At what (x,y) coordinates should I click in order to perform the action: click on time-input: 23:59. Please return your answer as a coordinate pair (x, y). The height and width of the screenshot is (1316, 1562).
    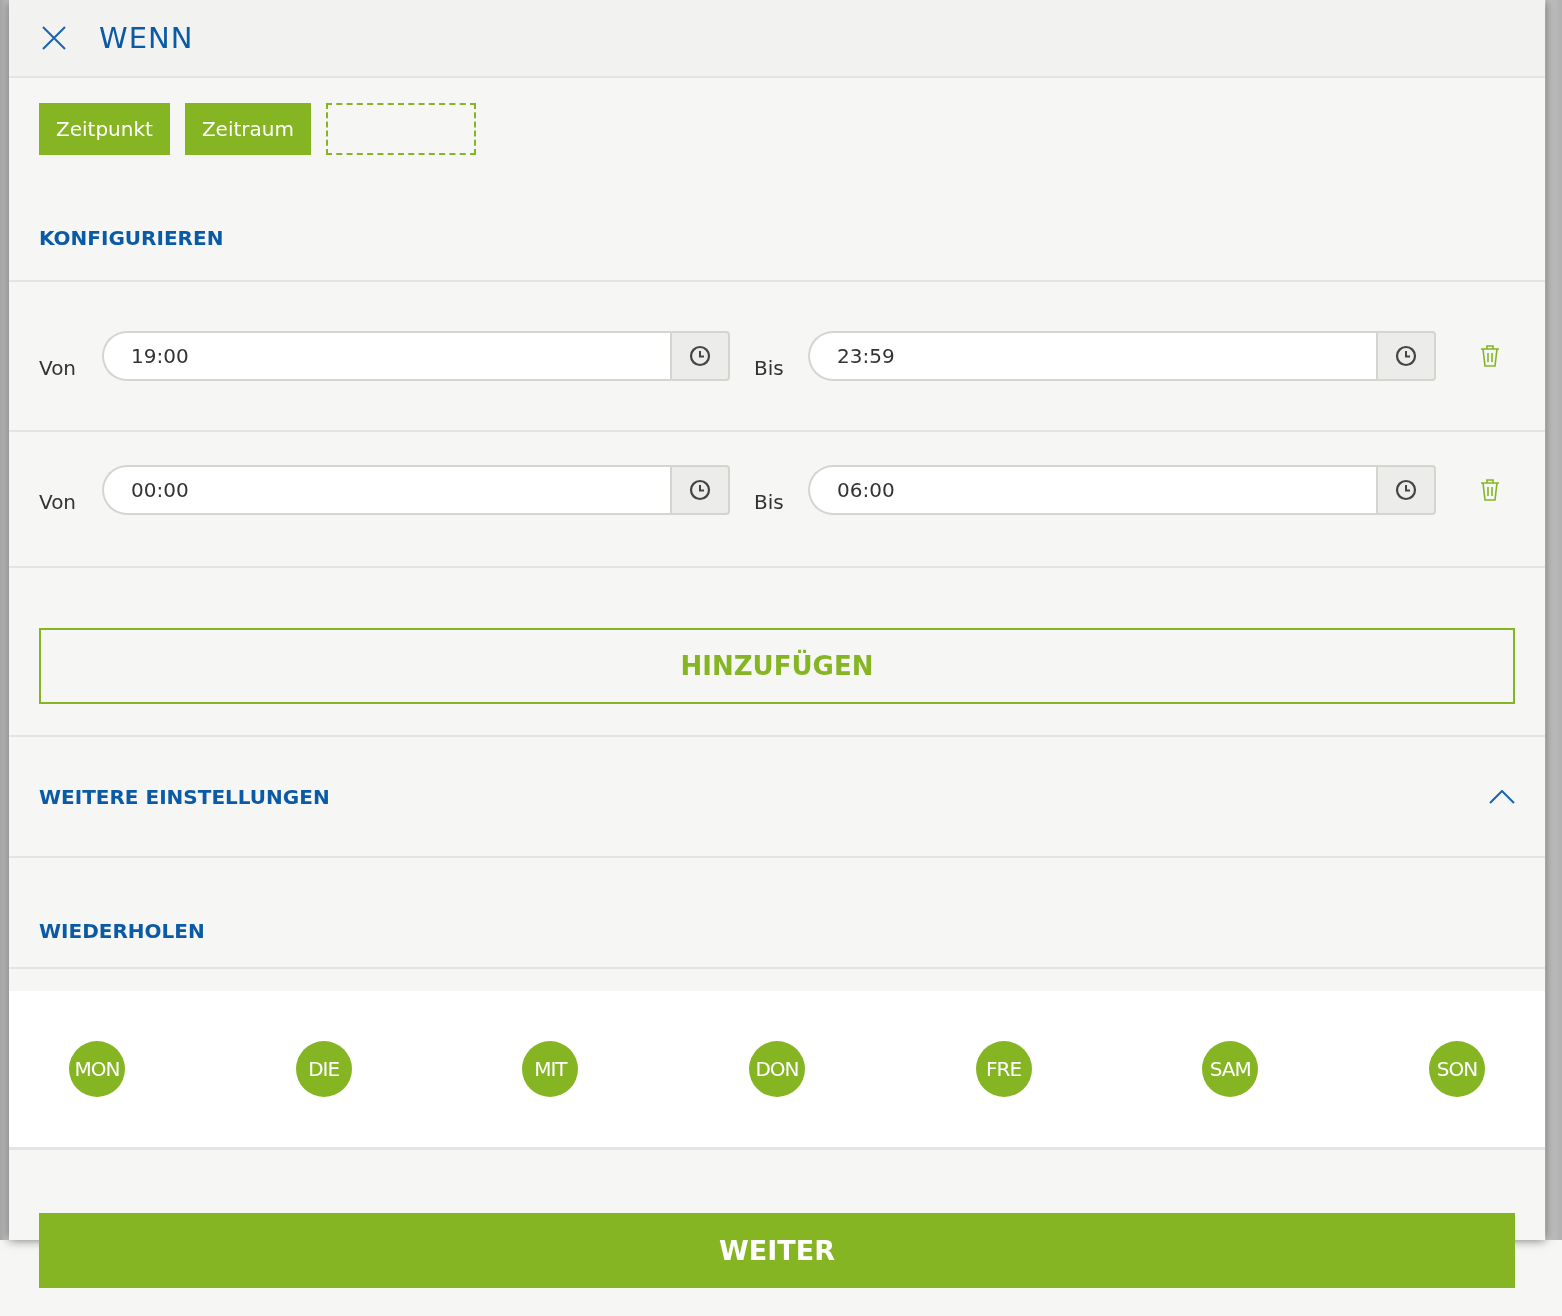
    Looking at the image, I should click on (1092, 356).